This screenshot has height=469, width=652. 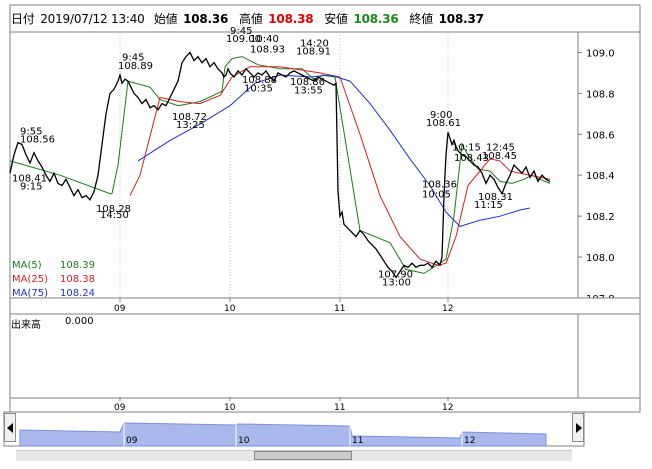 What do you see at coordinates (135, 66) in the screenshot?
I see `price-annotation: 108.89` at bounding box center [135, 66].